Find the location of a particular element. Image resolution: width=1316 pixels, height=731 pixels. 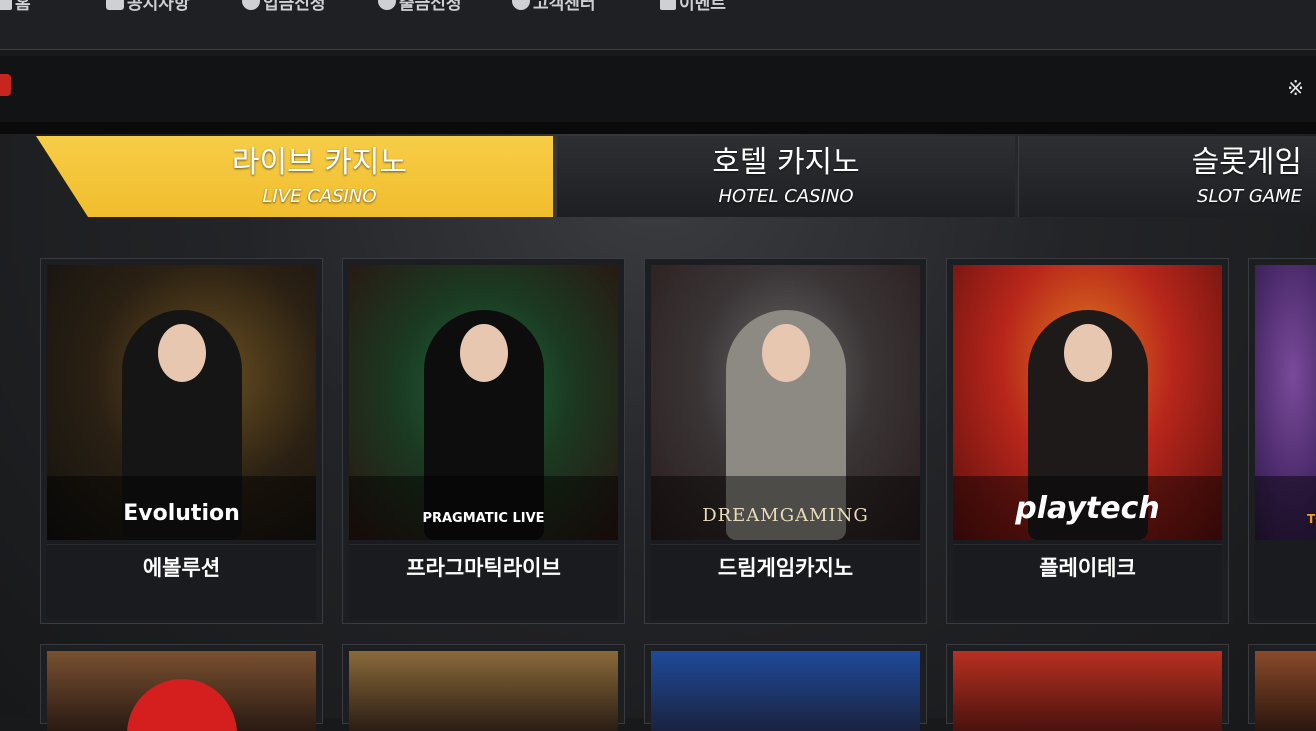

nav-deposit: 입금신청 is located at coordinates (284, 7).